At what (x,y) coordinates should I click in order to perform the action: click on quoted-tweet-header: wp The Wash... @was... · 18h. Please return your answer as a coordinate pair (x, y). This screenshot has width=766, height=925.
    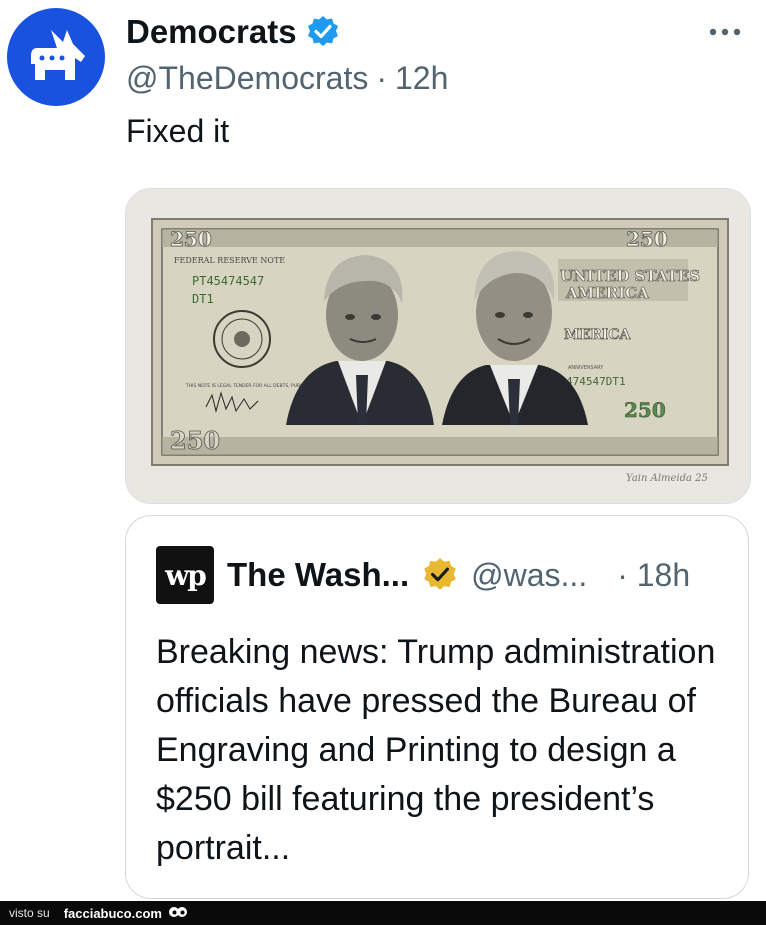
    Looking at the image, I should click on (441, 575).